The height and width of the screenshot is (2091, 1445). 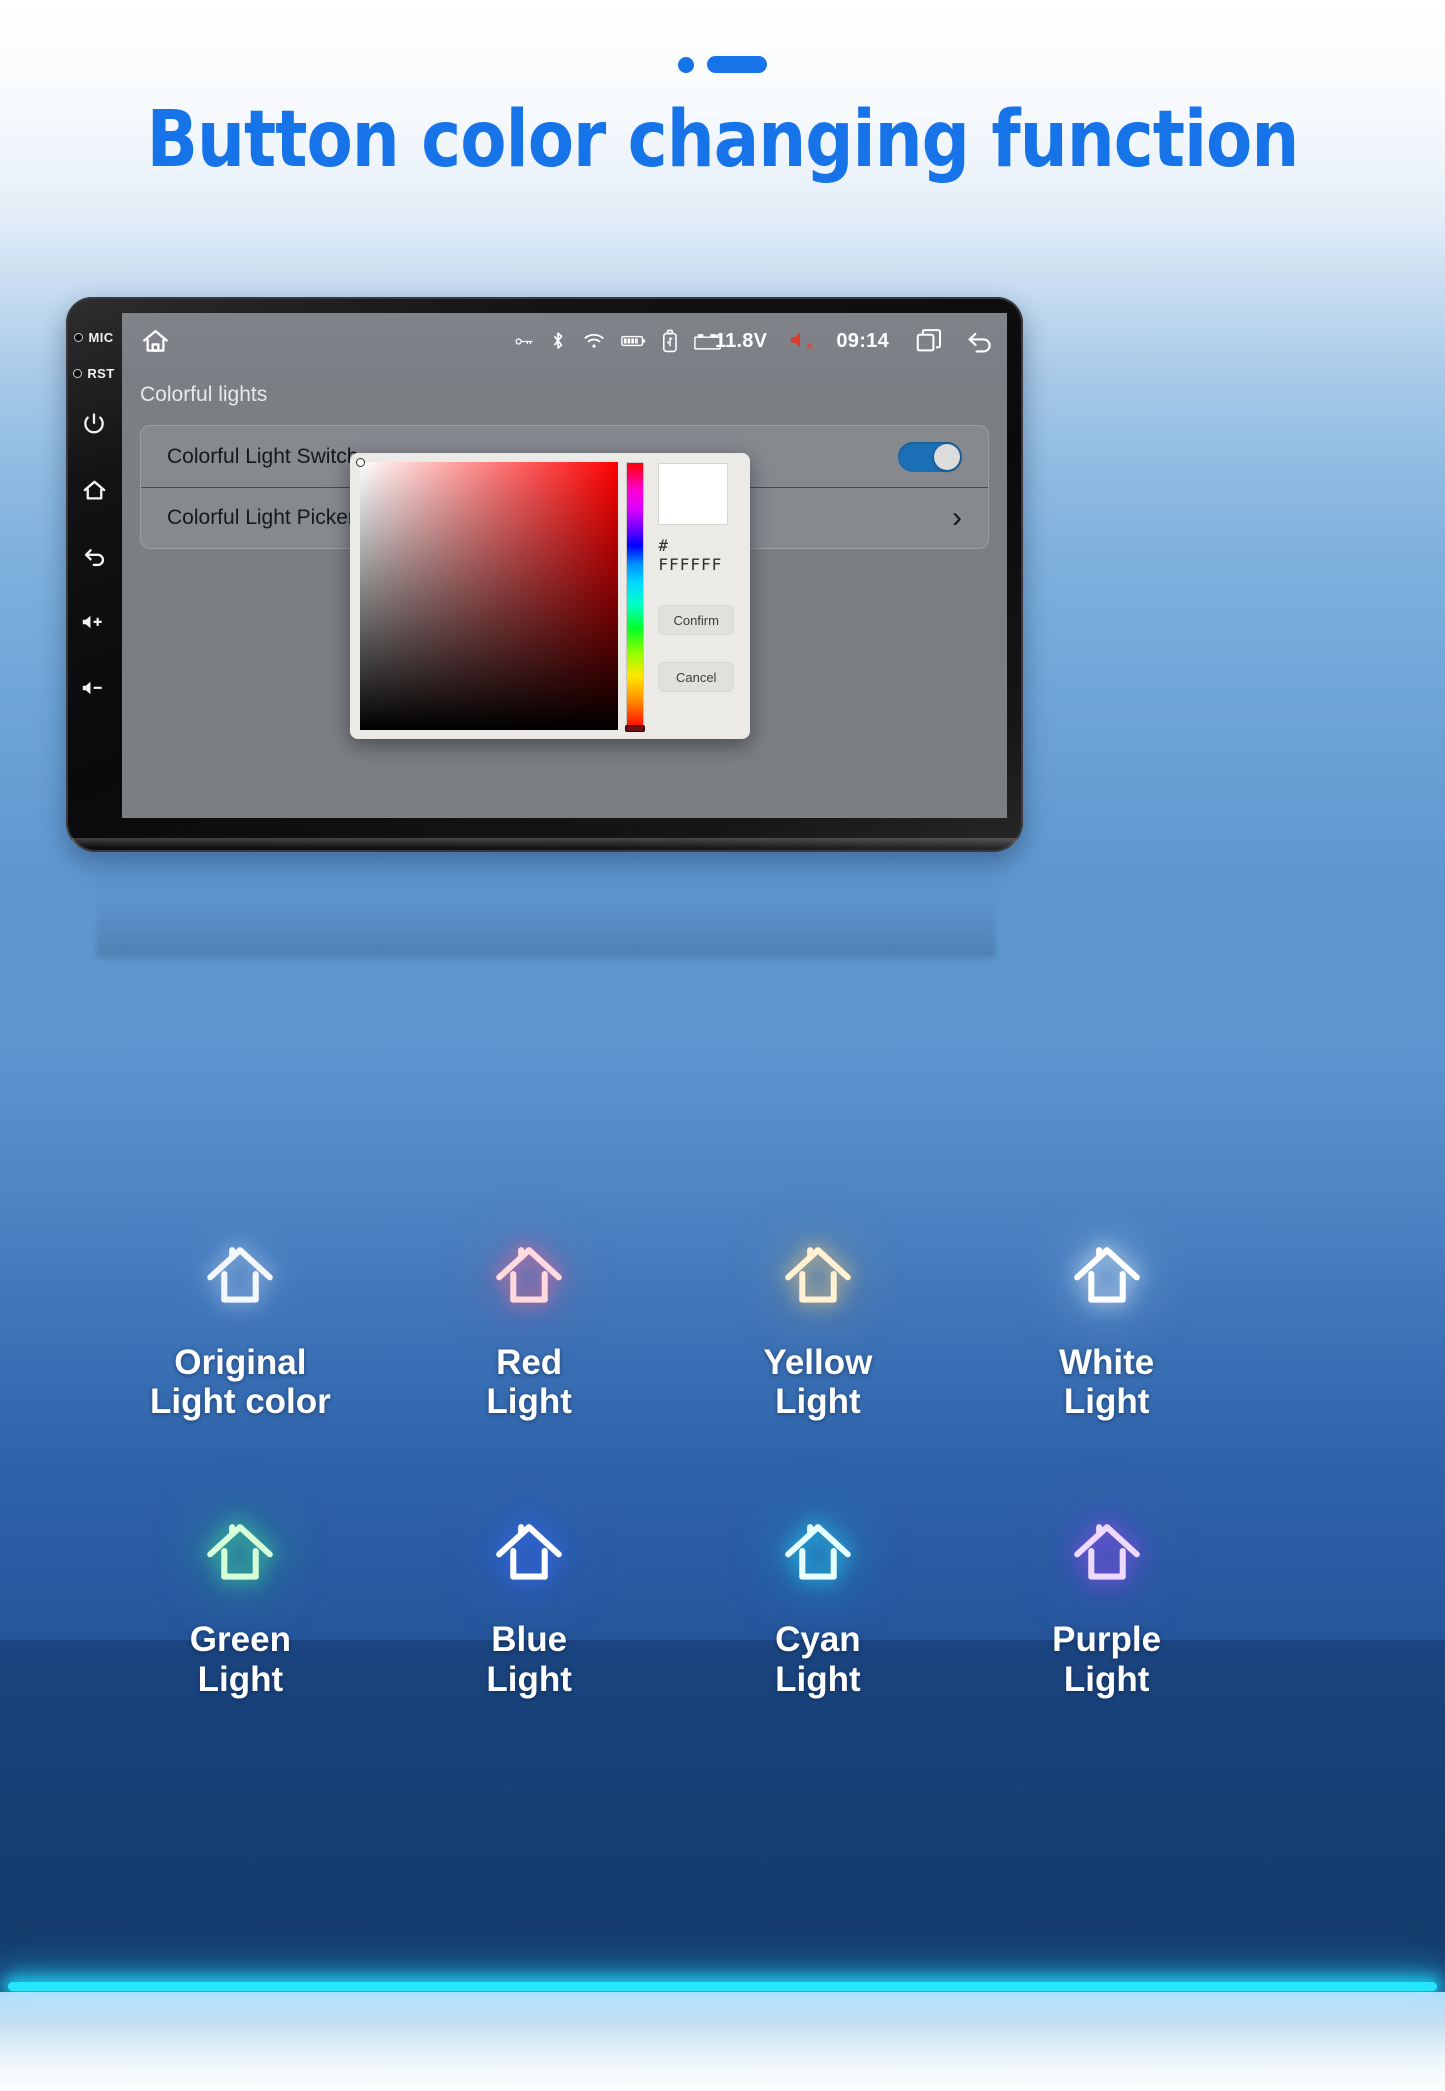 What do you see at coordinates (801, 341) in the screenshot?
I see `mute-indicator: ✕` at bounding box center [801, 341].